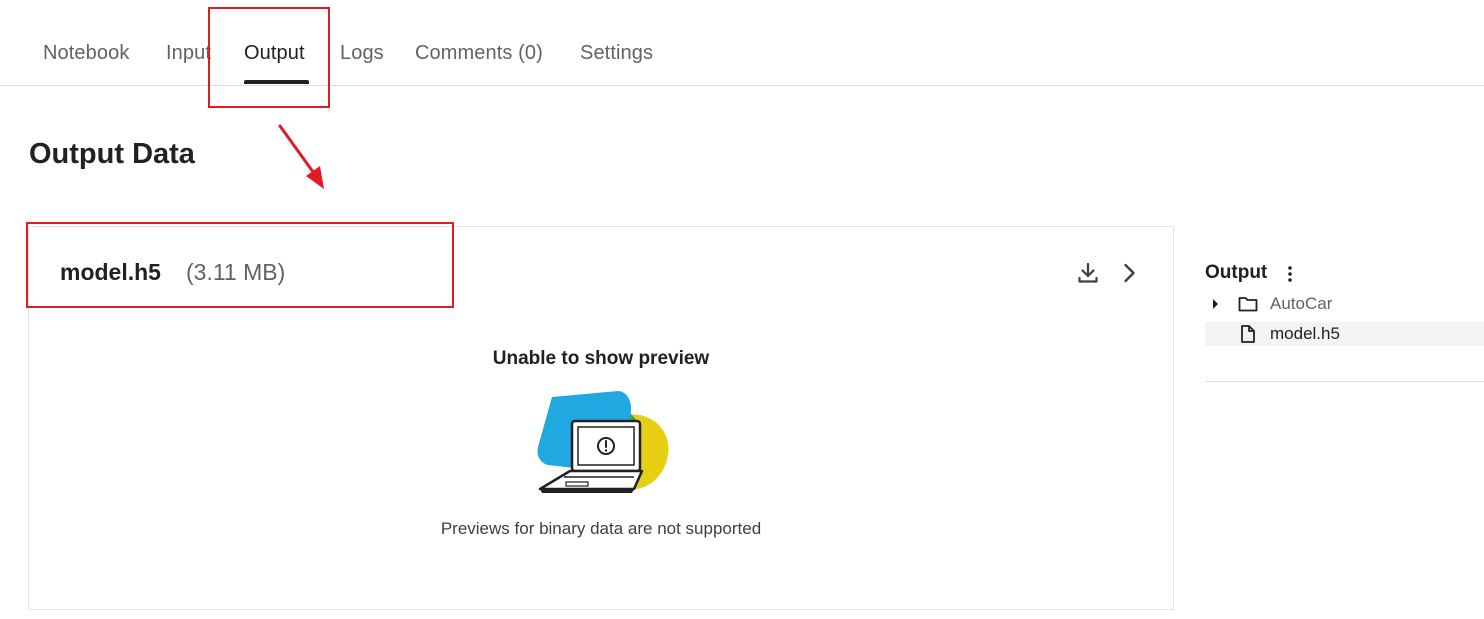  What do you see at coordinates (86, 53) in the screenshot?
I see `tab-notebook: Notebook` at bounding box center [86, 53].